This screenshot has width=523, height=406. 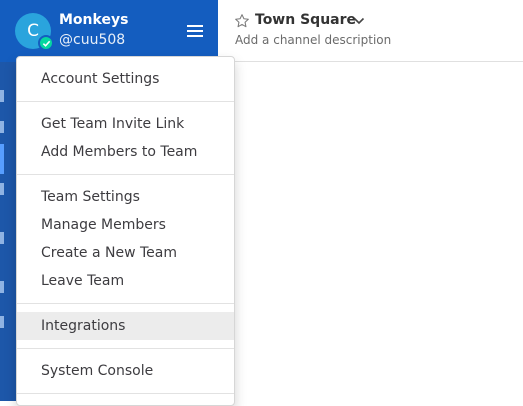 I want to click on menu-item-add-members-to-team: Add Members to Team, so click(x=125, y=152).